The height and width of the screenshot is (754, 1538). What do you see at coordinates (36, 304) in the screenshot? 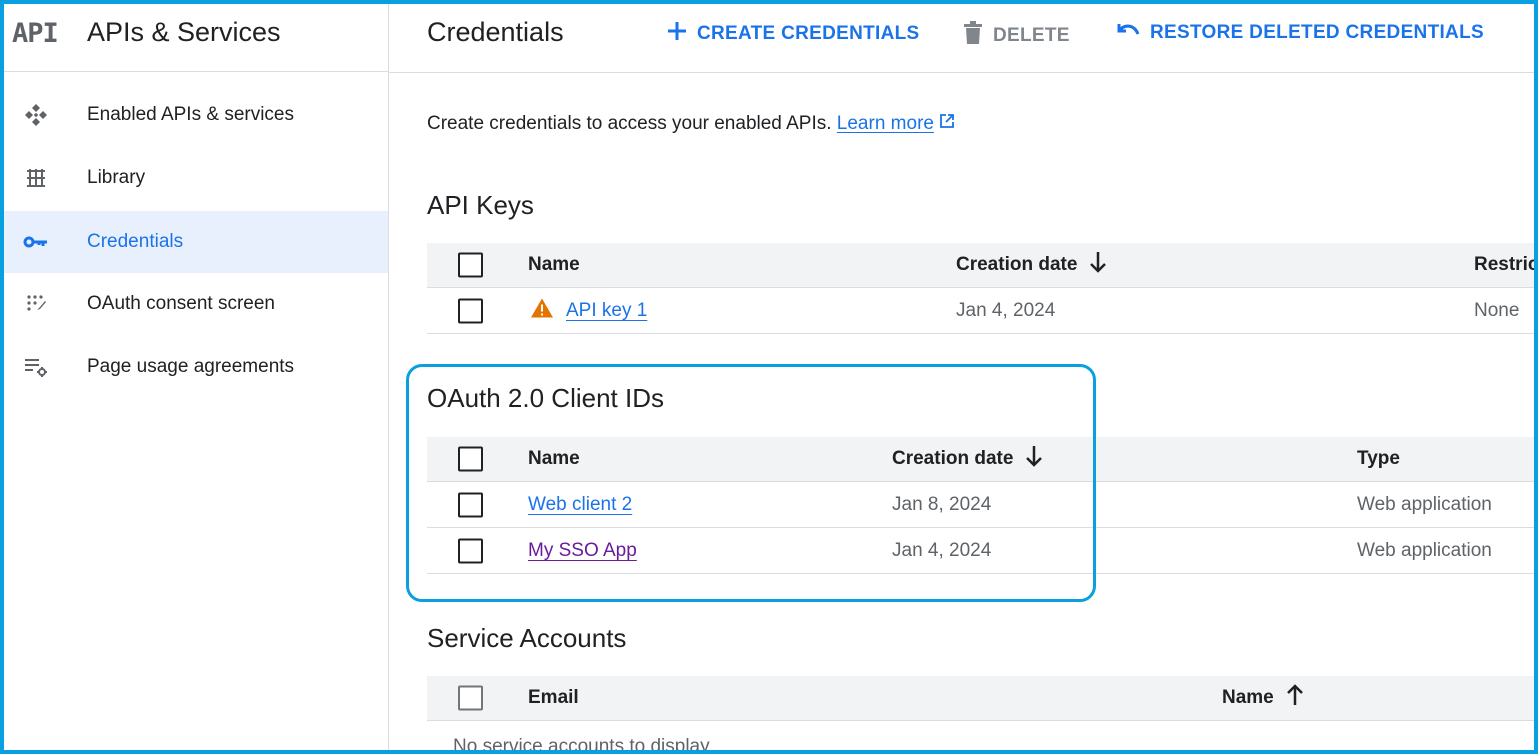
I see `oauth-consent-icon` at bounding box center [36, 304].